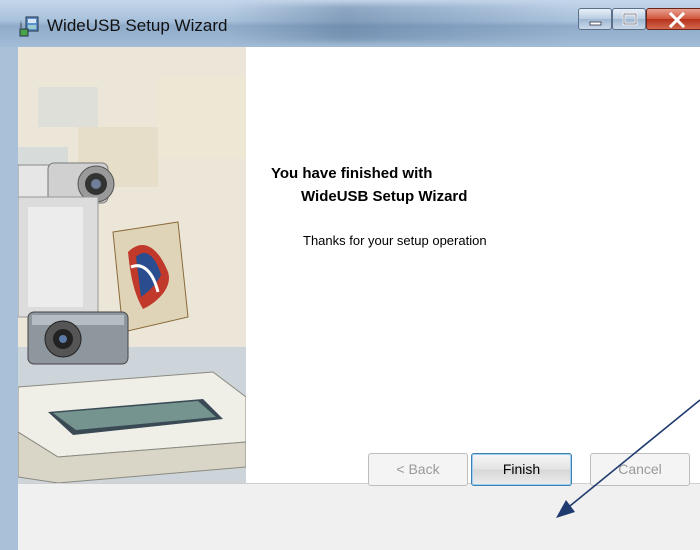 This screenshot has width=700, height=550. I want to click on minimize-button, so click(595, 19).